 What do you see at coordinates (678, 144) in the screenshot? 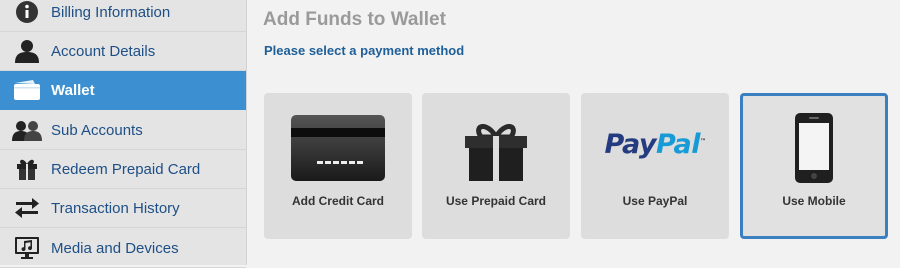
I see `paypal-logo-text-2: Pal` at bounding box center [678, 144].